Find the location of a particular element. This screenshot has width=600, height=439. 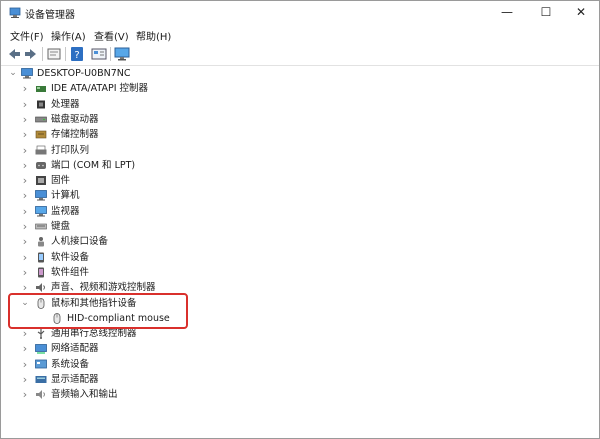

back-arrow-icon is located at coordinates (14, 54).